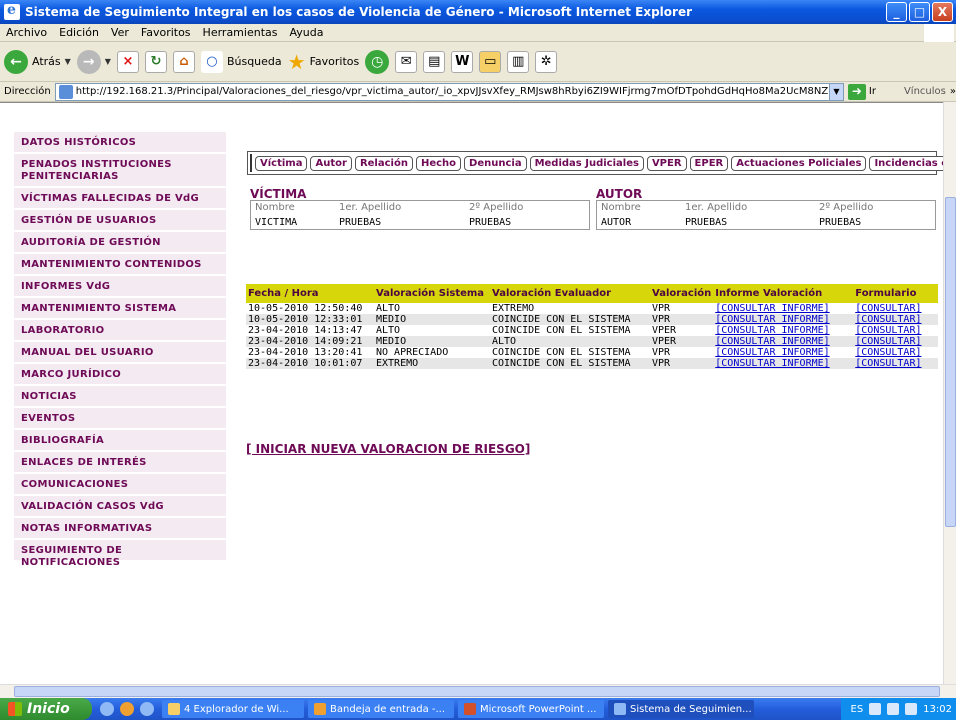 The width and height of the screenshot is (956, 720). What do you see at coordinates (857, 709) in the screenshot?
I see `language-indicator: ES` at bounding box center [857, 709].